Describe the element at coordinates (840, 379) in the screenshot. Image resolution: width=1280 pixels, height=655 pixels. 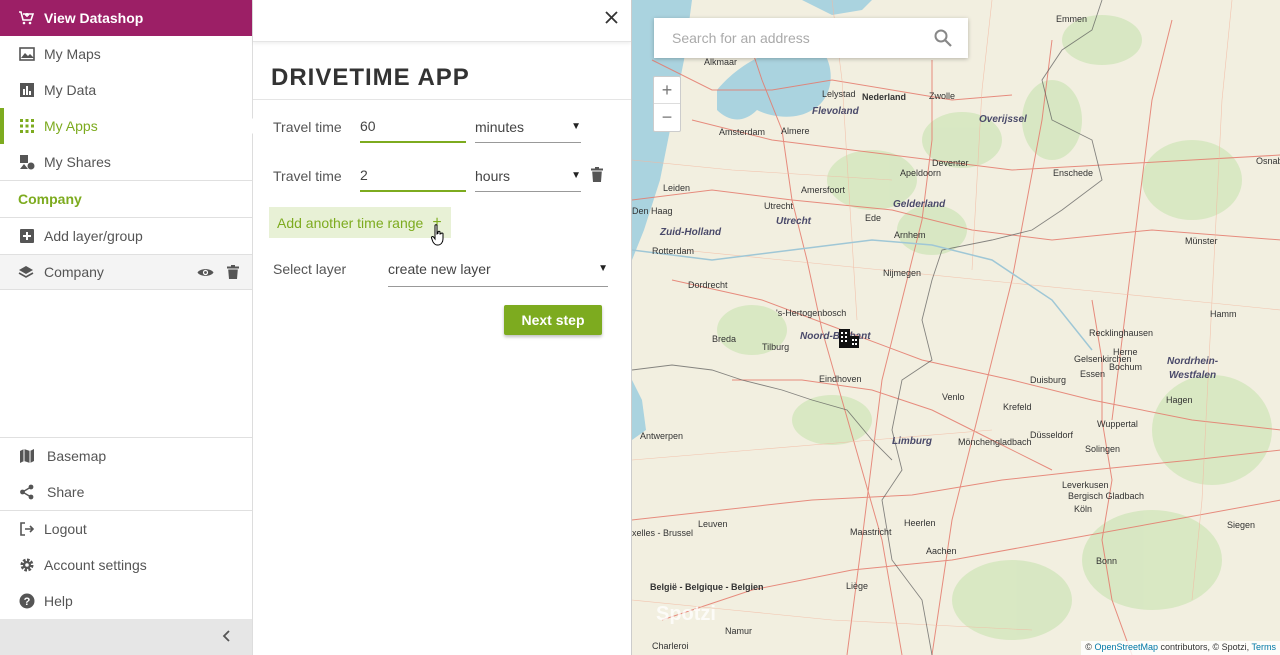
I see `map-label: Eindhoven` at that location.